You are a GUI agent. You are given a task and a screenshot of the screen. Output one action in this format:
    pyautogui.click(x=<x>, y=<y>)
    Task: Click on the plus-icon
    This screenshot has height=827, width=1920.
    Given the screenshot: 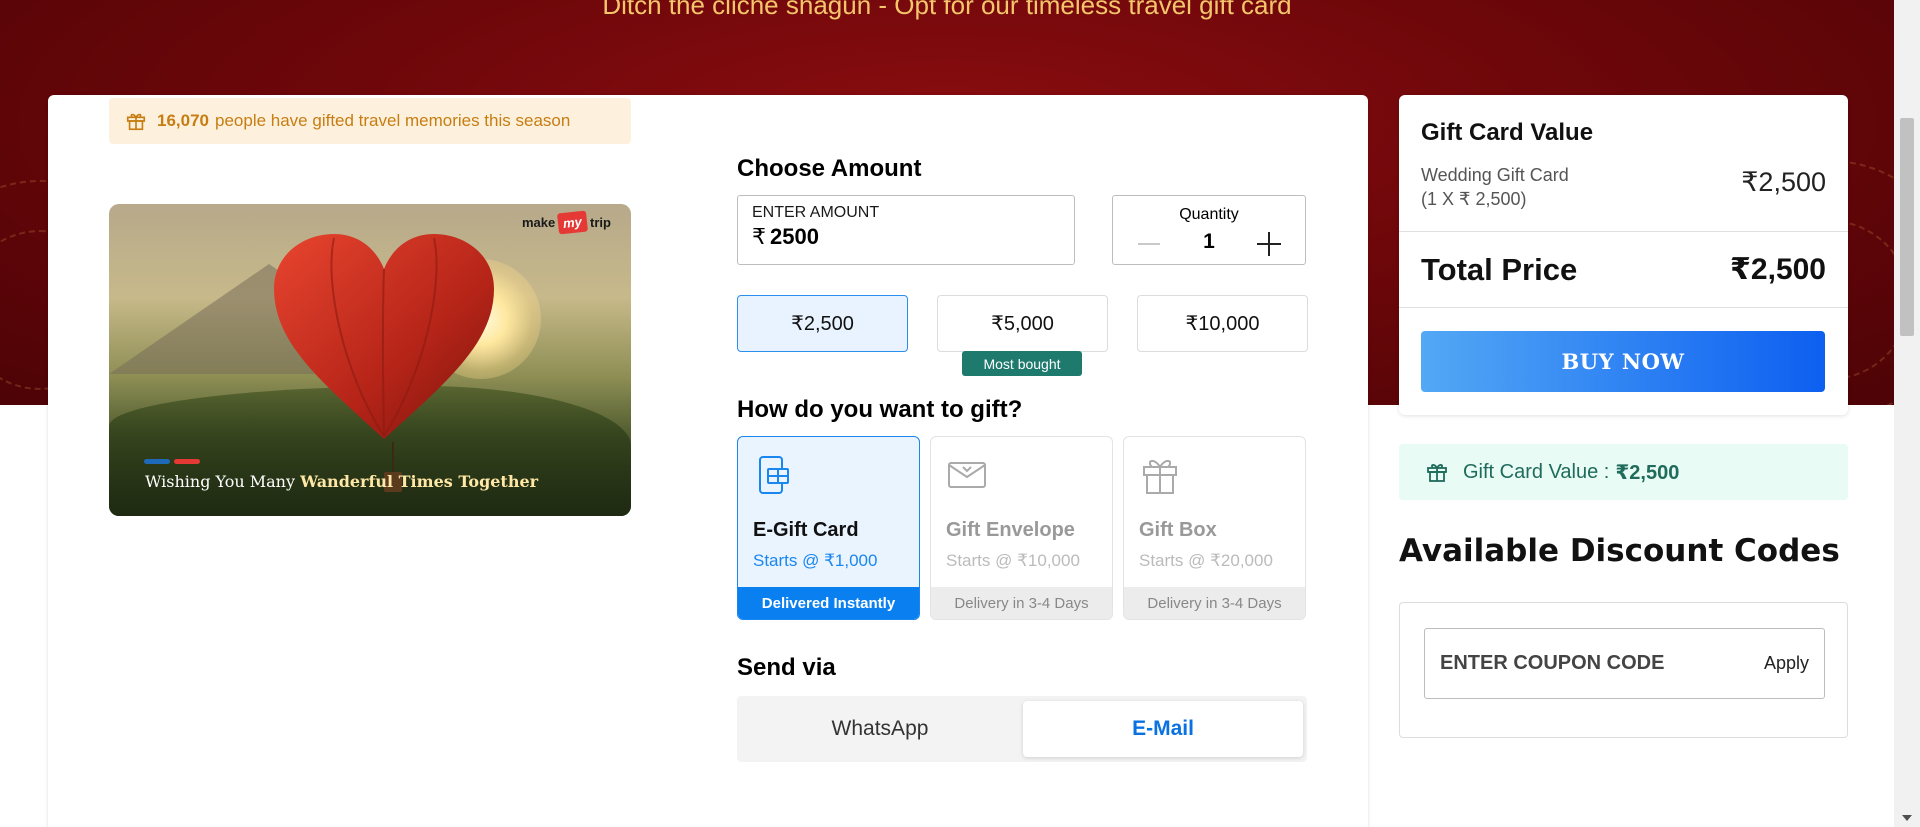 What is the action you would take?
    pyautogui.click(x=1269, y=244)
    